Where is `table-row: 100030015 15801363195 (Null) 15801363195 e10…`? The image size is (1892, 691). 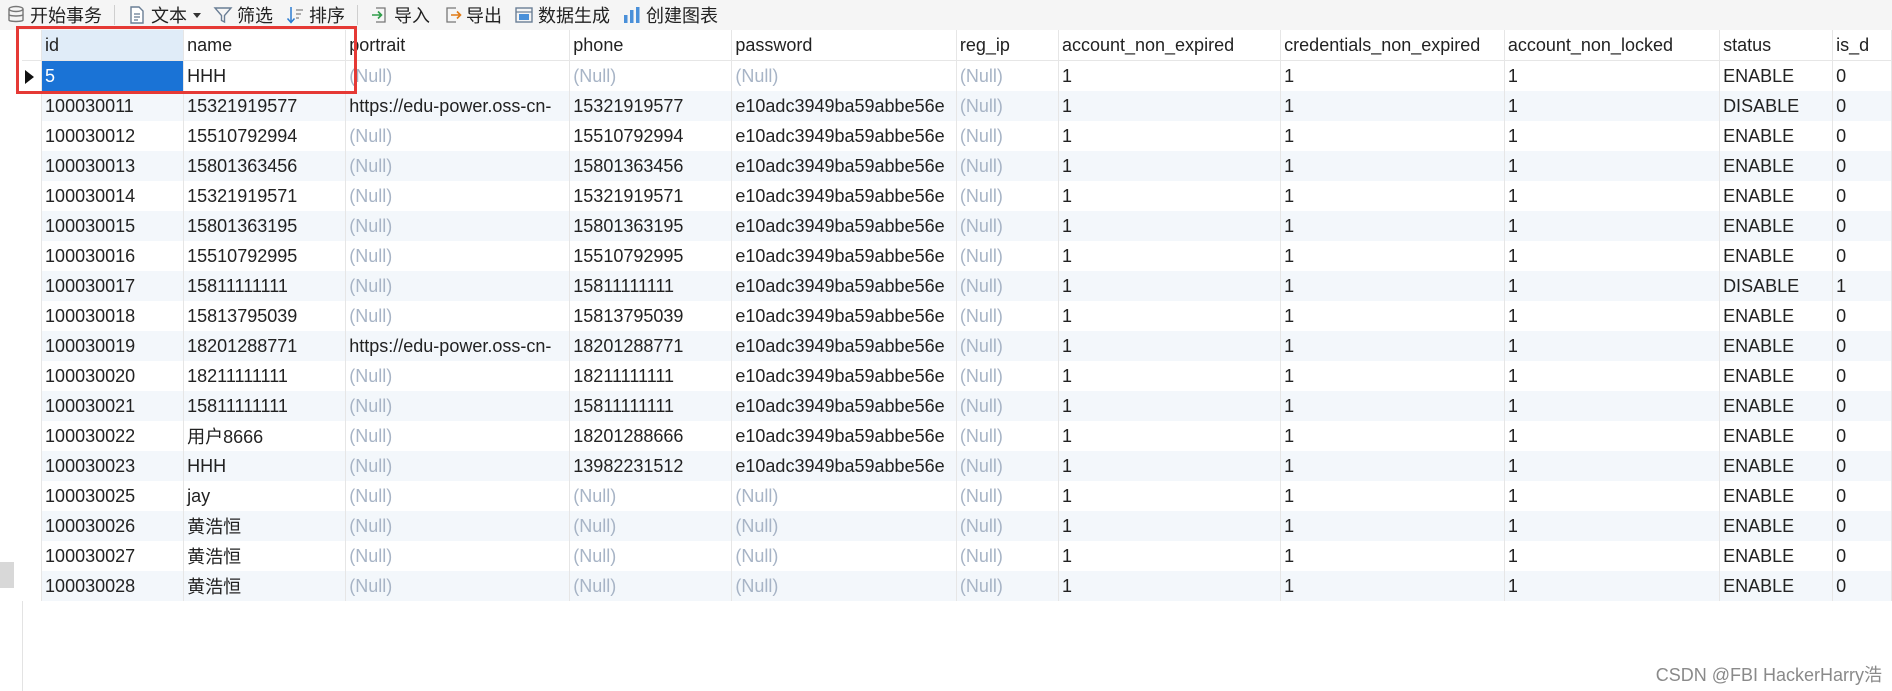 table-row: 100030015 15801363195 (Null) 15801363195 e10… is located at coordinates (957, 226).